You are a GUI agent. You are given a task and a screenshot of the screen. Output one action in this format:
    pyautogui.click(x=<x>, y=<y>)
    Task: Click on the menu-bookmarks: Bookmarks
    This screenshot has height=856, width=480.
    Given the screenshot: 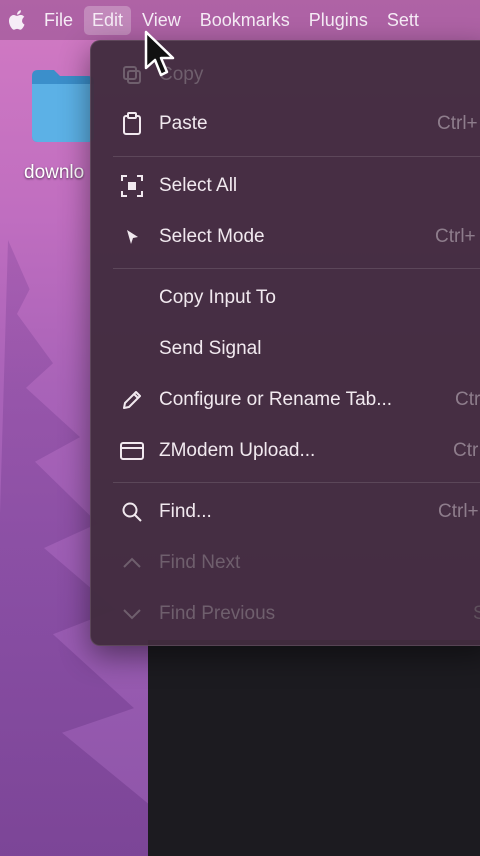 What is the action you would take?
    pyautogui.click(x=245, y=20)
    